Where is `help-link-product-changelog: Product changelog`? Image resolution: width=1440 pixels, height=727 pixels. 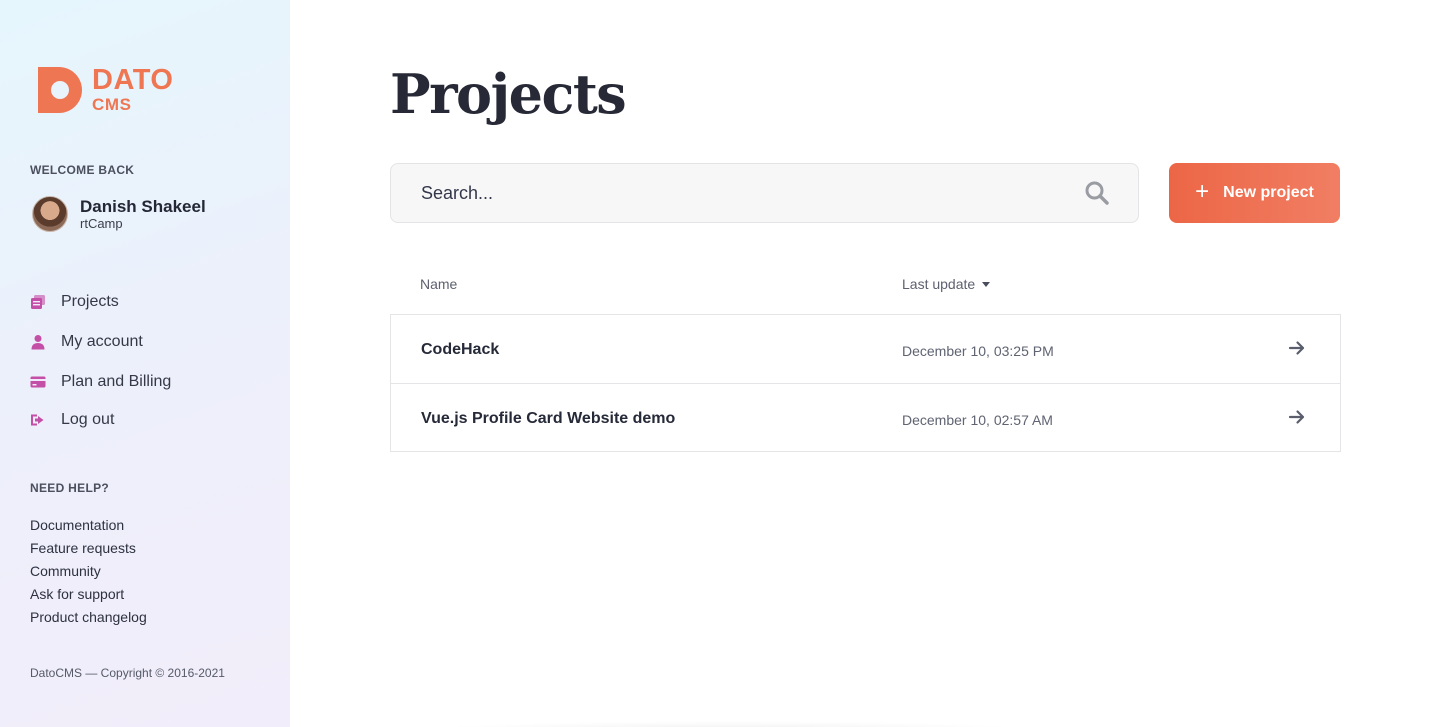 help-link-product-changelog: Product changelog is located at coordinates (88, 617).